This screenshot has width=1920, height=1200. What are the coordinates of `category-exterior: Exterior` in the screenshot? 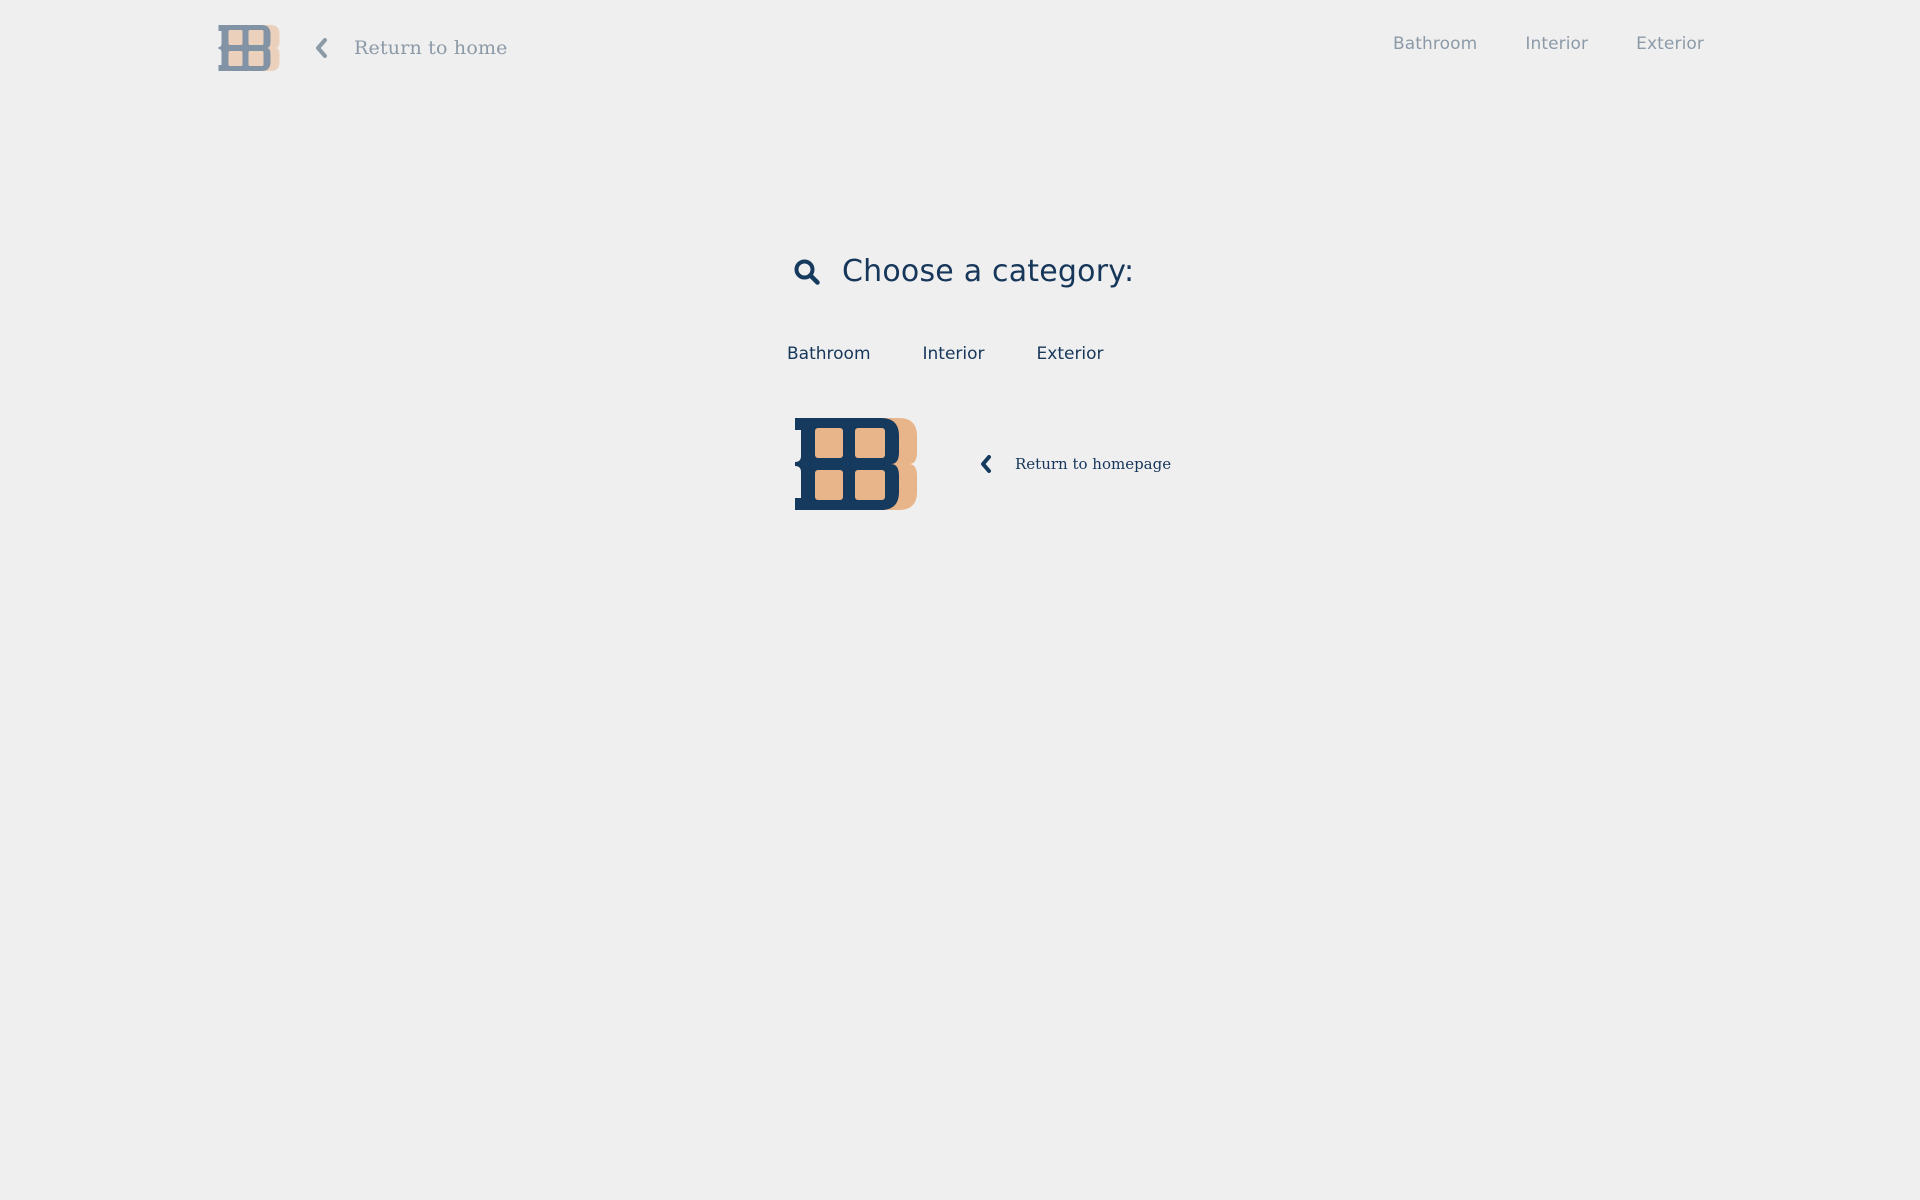 It's located at (1070, 354).